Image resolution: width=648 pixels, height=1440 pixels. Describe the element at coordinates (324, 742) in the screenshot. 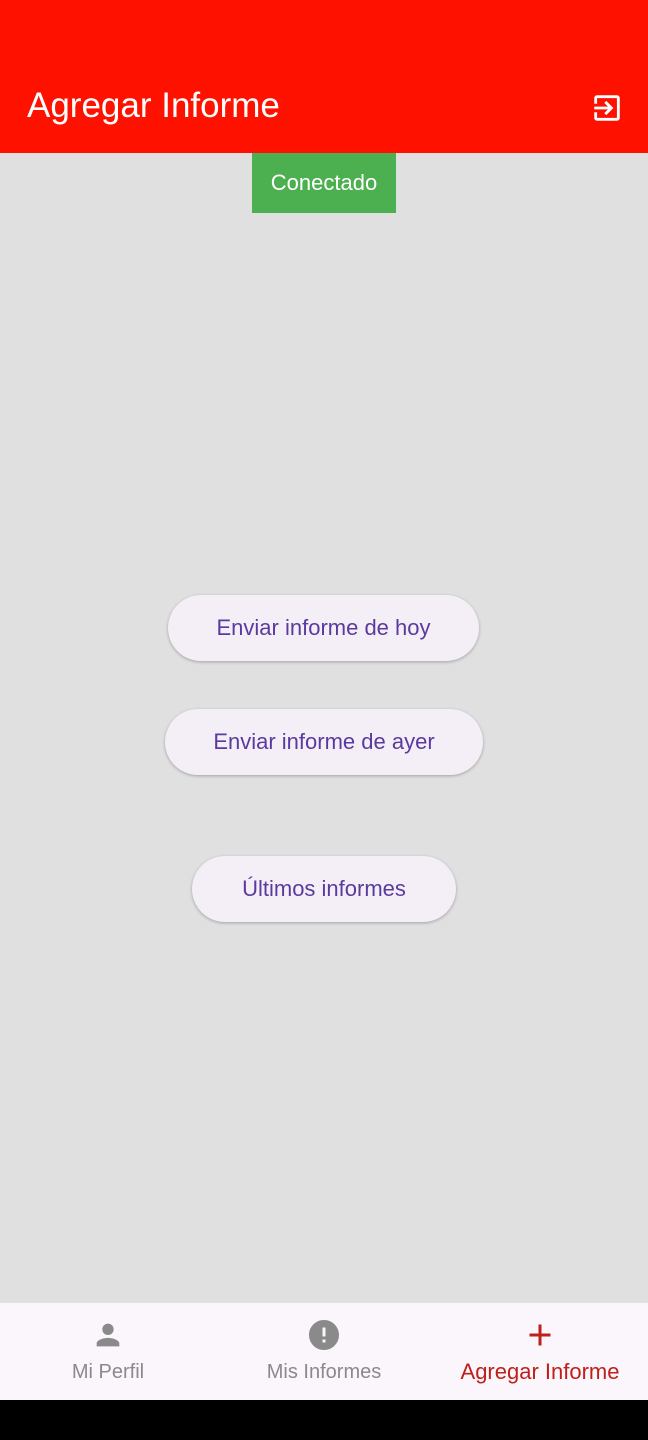

I see `send-yesterday-report-button: Enviar informe de ayer` at that location.